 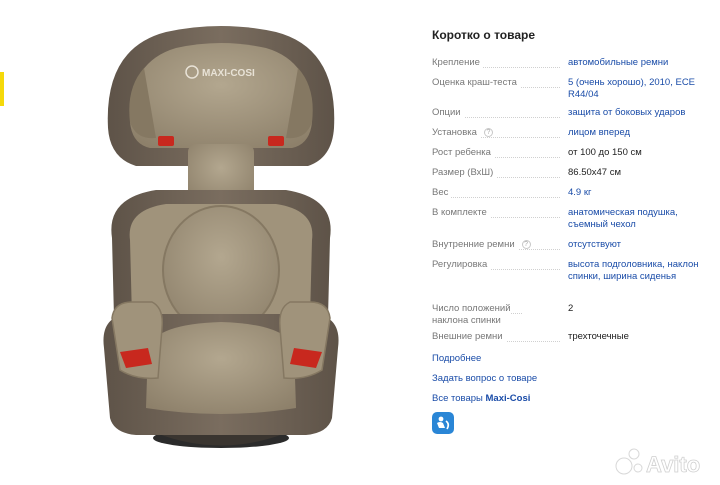 What do you see at coordinates (571, 308) in the screenshot?
I see `spec-value: 2` at bounding box center [571, 308].